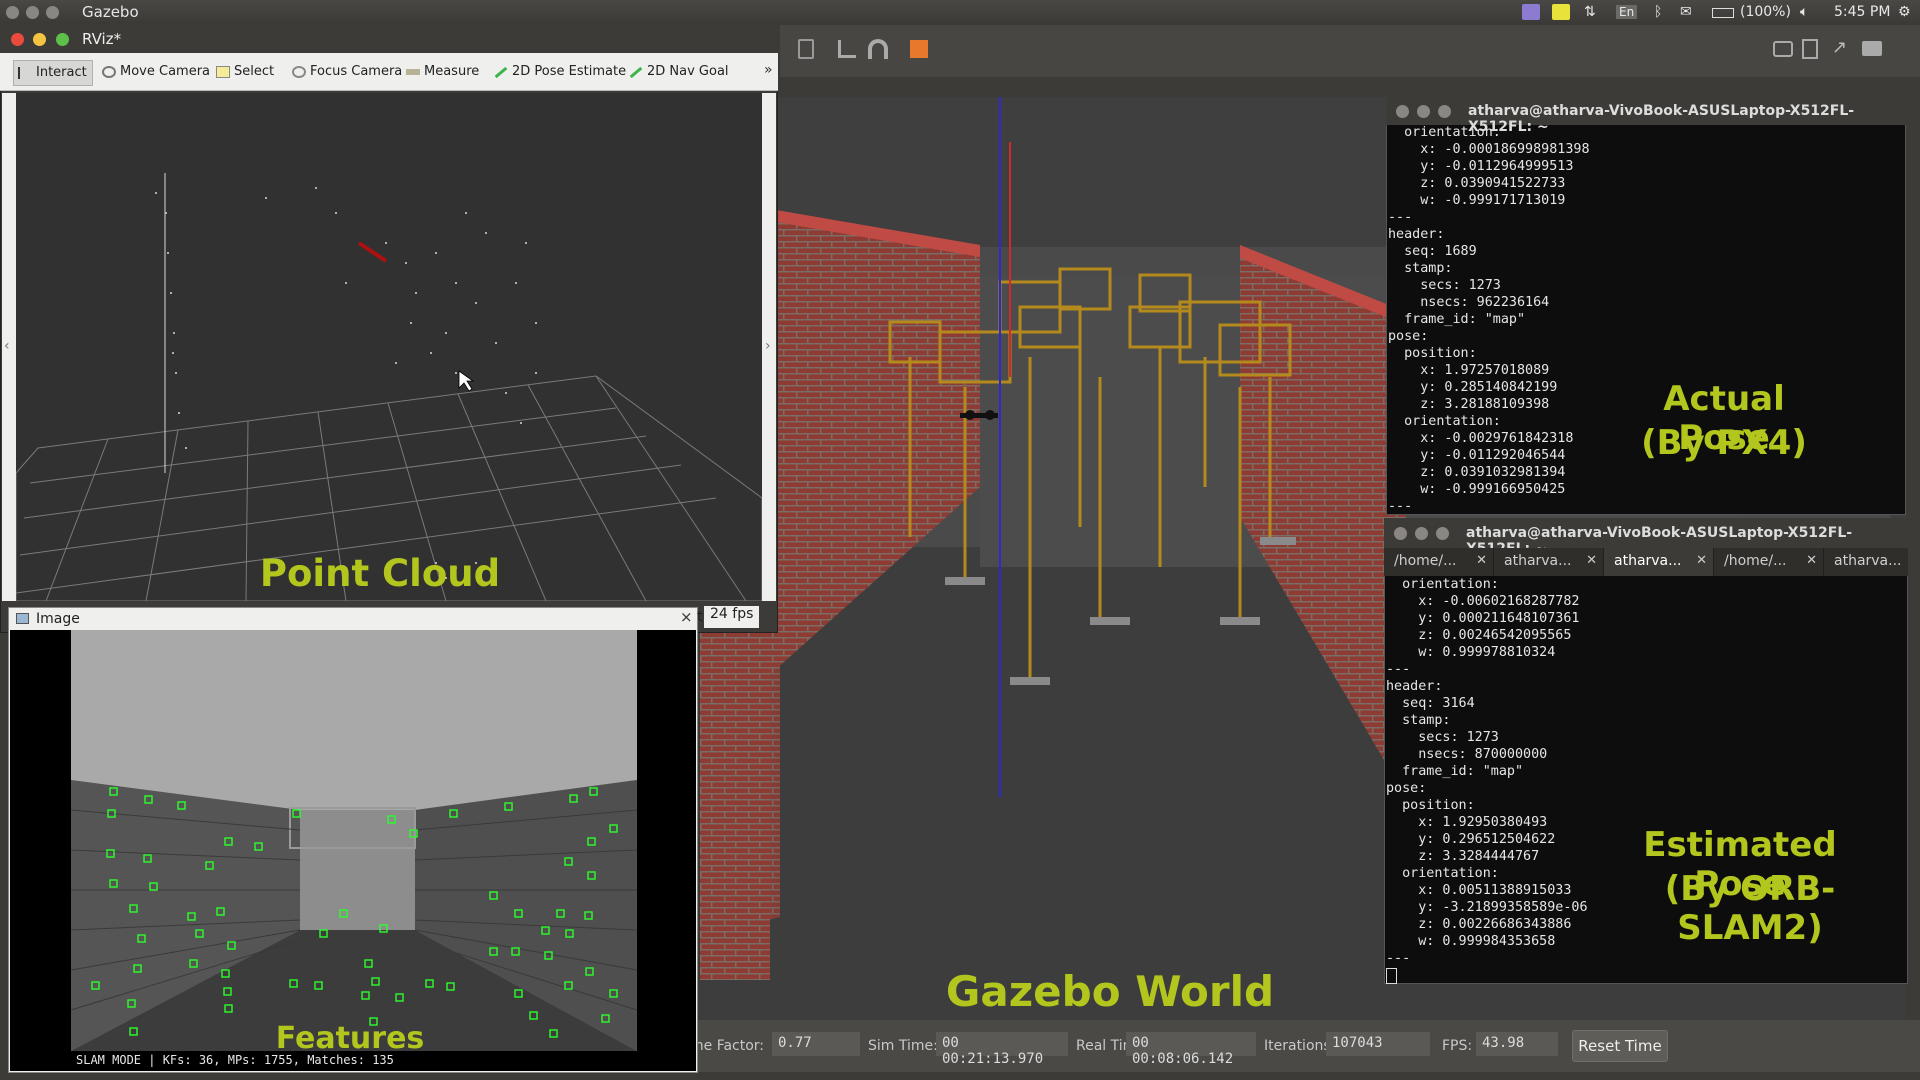  What do you see at coordinates (62, 39) in the screenshot?
I see `rviz-maximize-icon` at bounding box center [62, 39].